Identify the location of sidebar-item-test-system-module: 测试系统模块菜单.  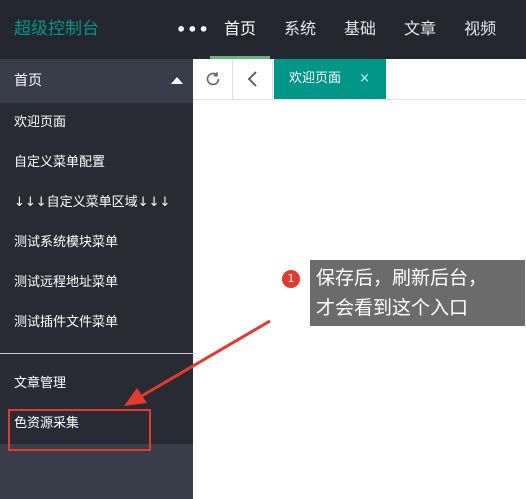
(96, 243).